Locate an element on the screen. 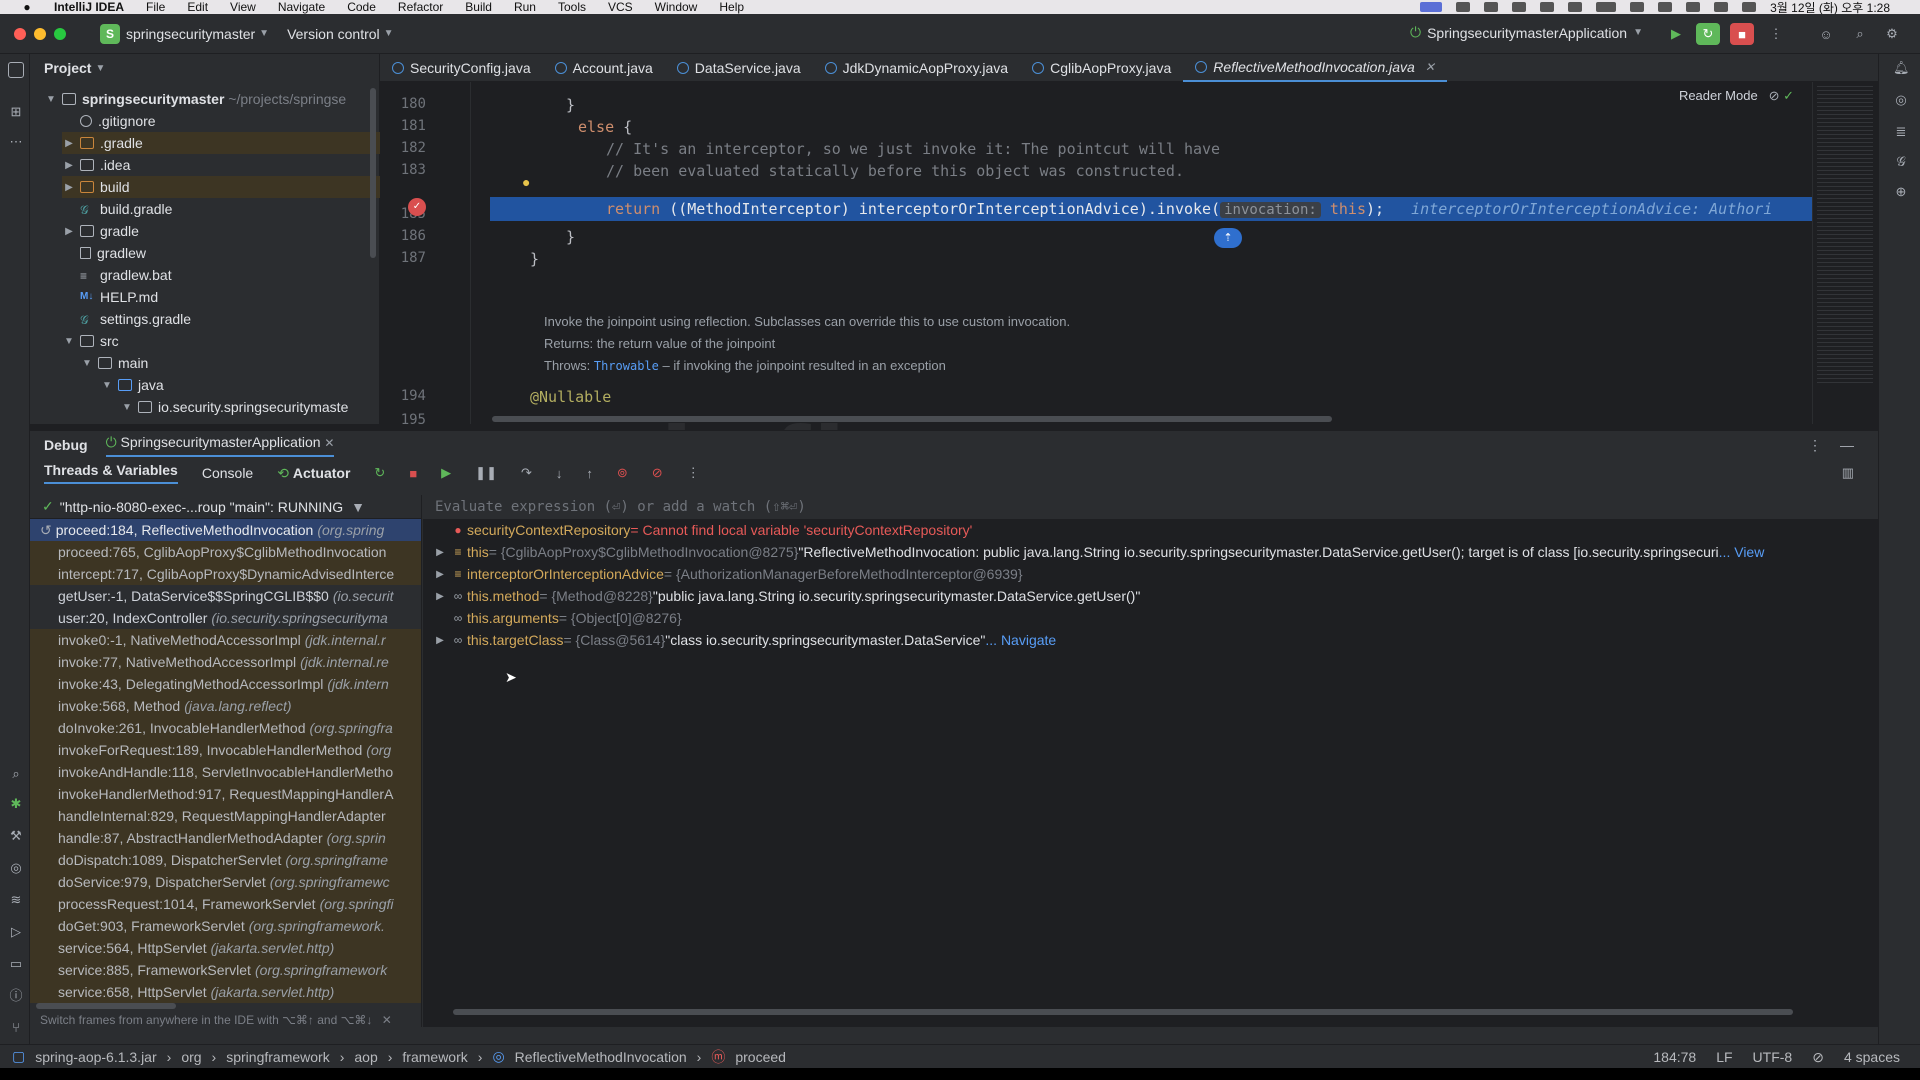 The width and height of the screenshot is (1920, 1080). battery-icon is located at coordinates (1606, 7).